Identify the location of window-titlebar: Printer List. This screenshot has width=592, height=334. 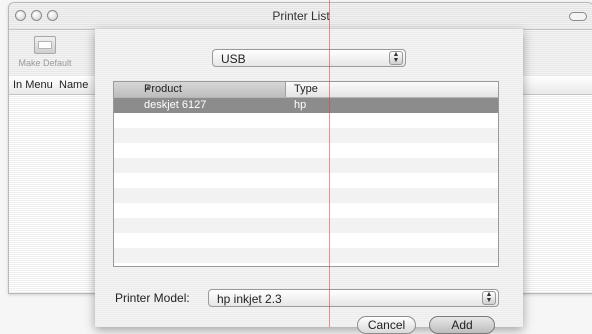
(300, 16).